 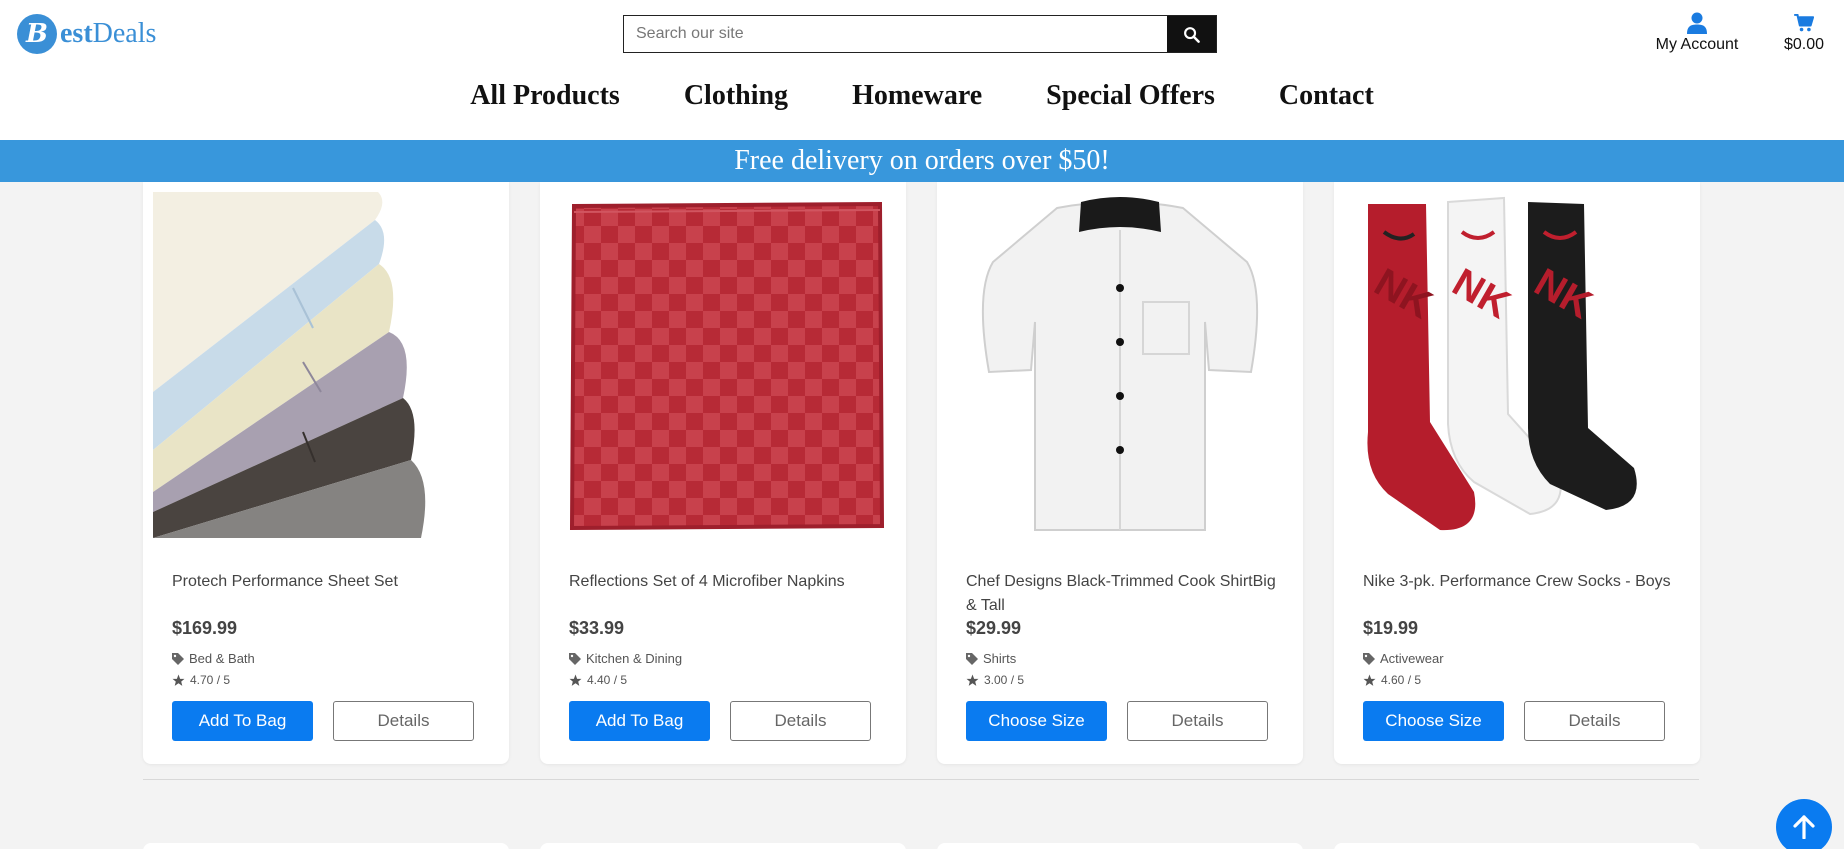 I want to click on product-rating: 4.60 / 5, so click(x=1392, y=680).